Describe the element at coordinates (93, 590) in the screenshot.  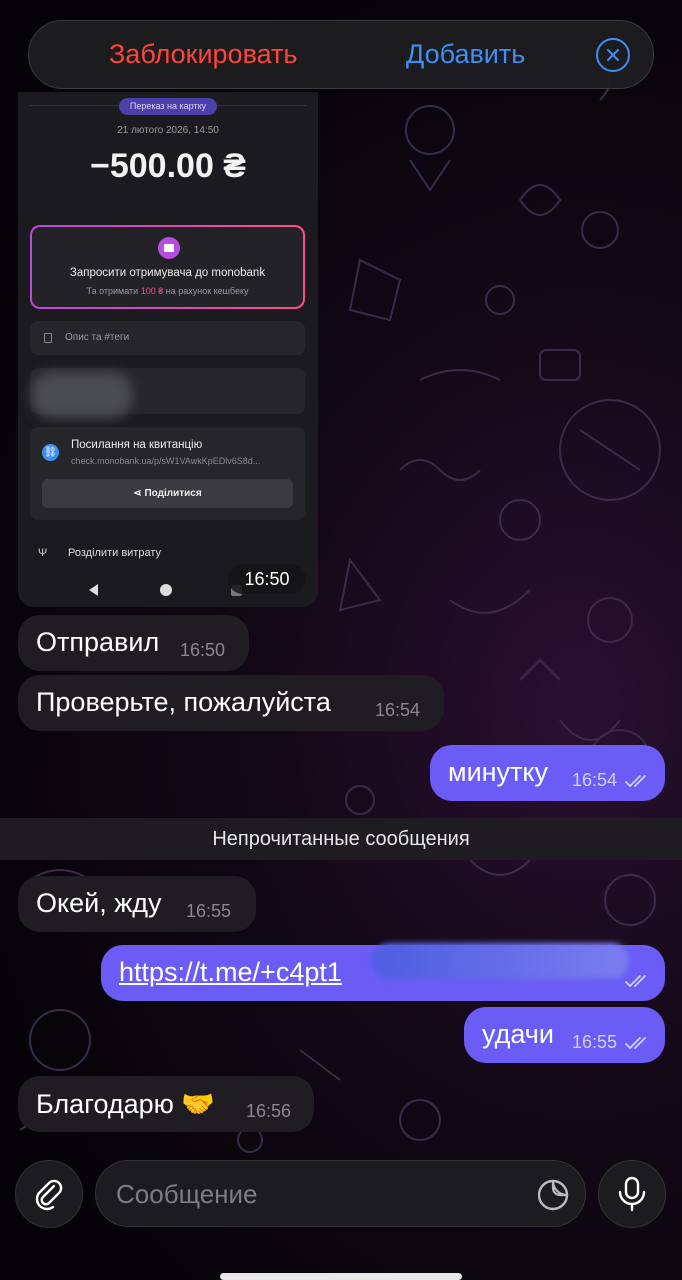
I see `nav-back-icon` at that location.